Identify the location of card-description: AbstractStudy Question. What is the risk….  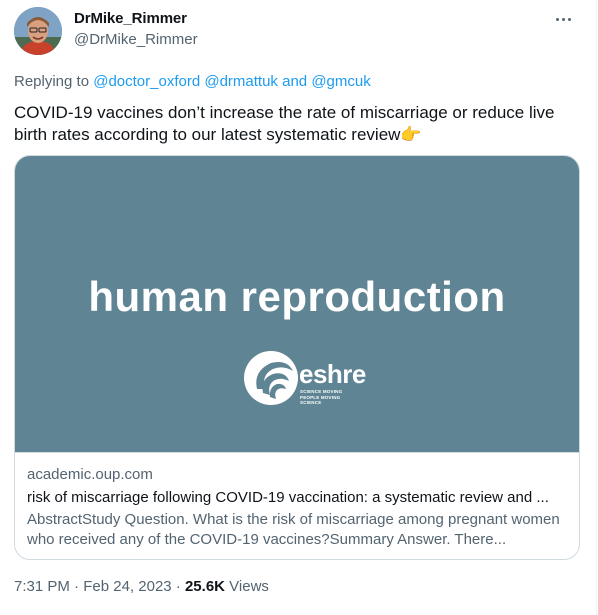
(298, 530).